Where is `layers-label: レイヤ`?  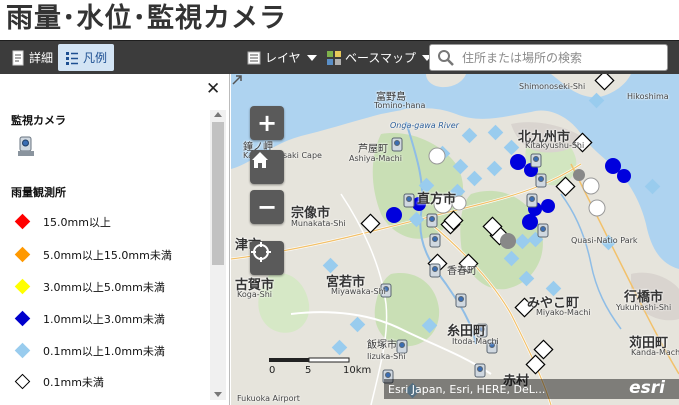 layers-label: レイヤ is located at coordinates (283, 58).